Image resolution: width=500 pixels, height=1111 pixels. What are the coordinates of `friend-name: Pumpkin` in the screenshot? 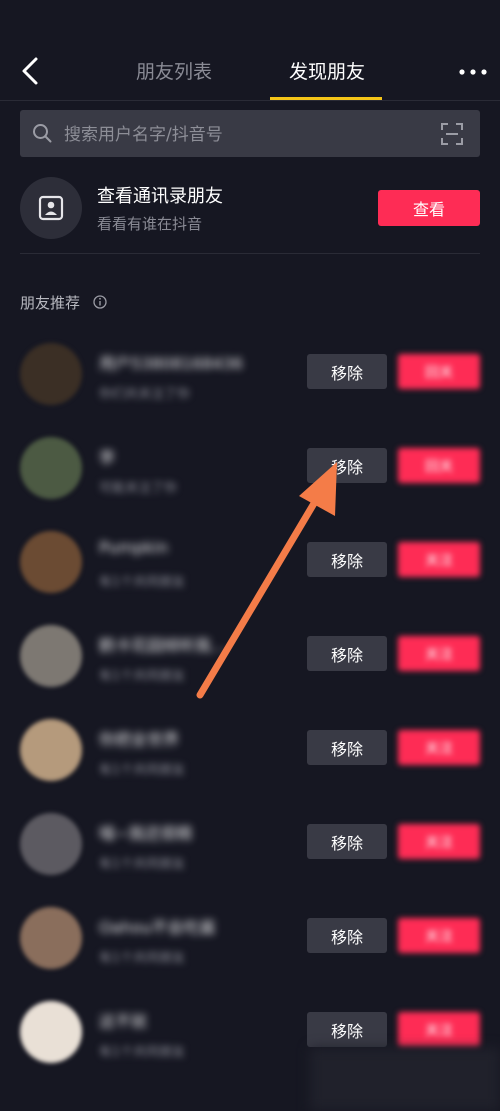 It's located at (134, 547).